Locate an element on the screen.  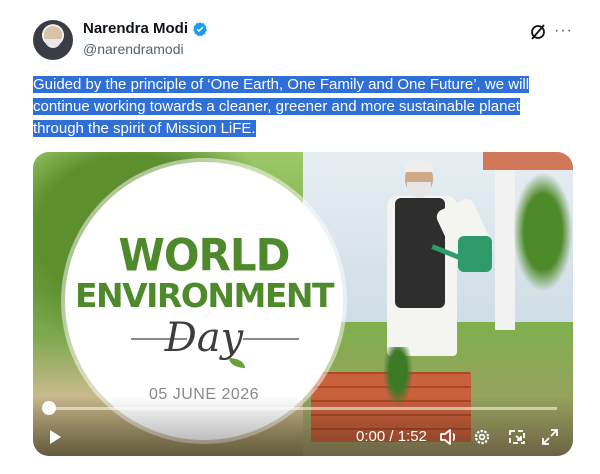
video-scrubber-handle is located at coordinates (49, 408).